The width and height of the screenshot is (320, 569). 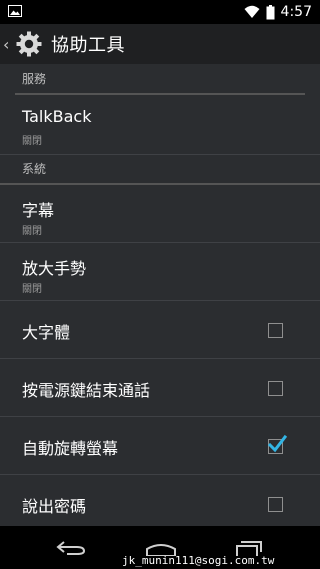 What do you see at coordinates (57, 116) in the screenshot?
I see `setting-label: TalkBack` at bounding box center [57, 116].